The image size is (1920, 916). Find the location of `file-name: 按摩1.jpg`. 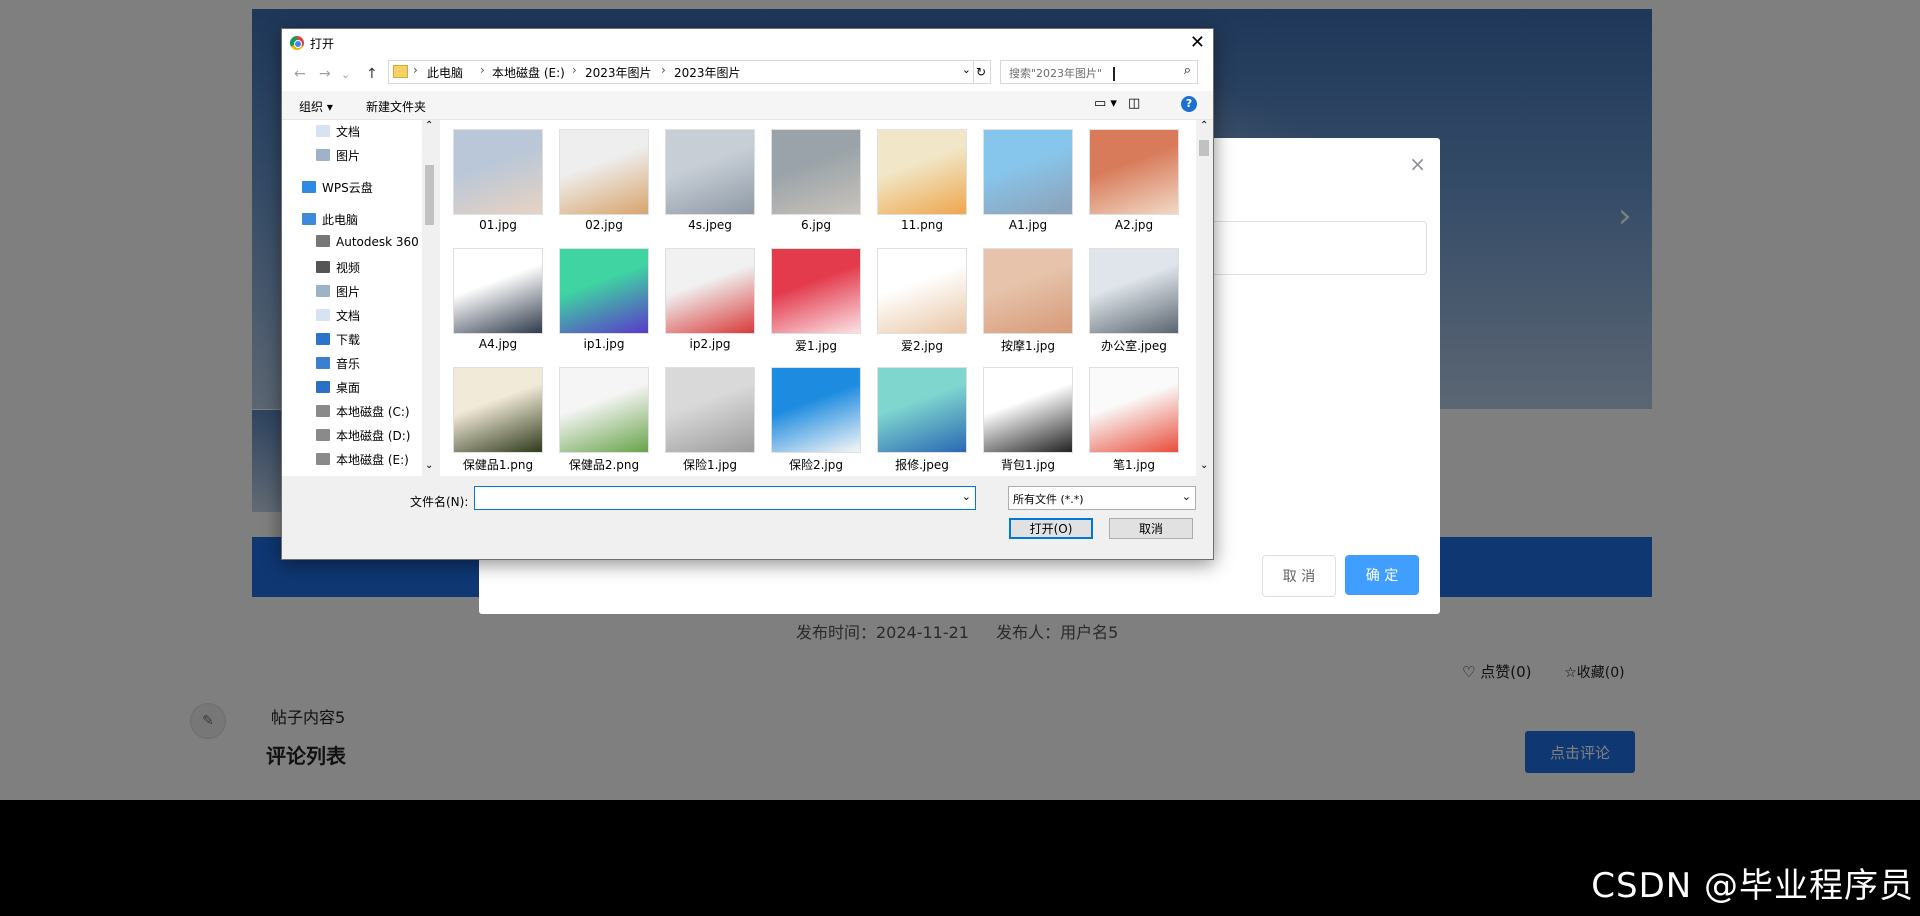

file-name: 按摩1.jpg is located at coordinates (1028, 346).